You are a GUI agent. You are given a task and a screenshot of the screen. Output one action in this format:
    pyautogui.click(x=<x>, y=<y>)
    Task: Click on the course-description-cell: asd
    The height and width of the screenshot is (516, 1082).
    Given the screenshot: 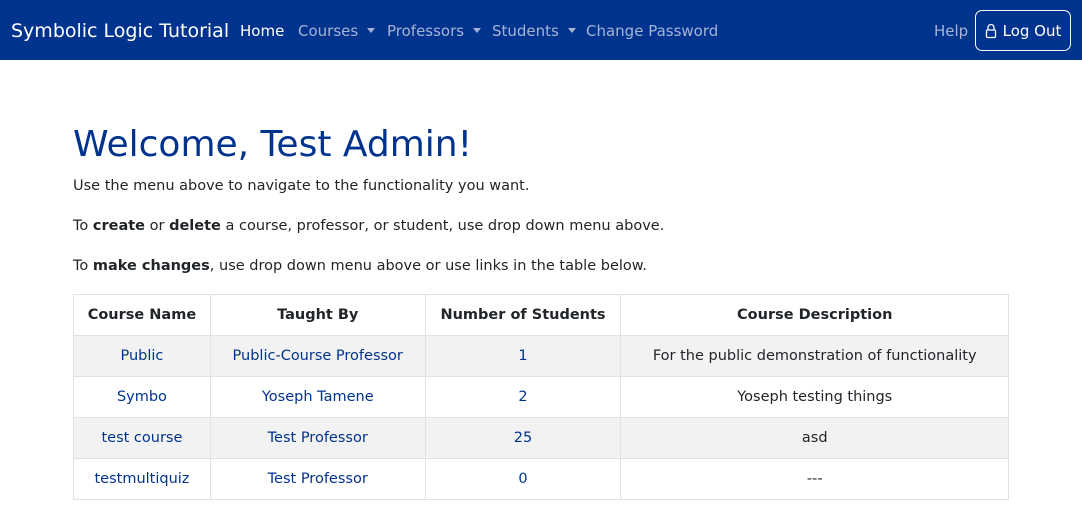 What is the action you would take?
    pyautogui.click(x=814, y=438)
    